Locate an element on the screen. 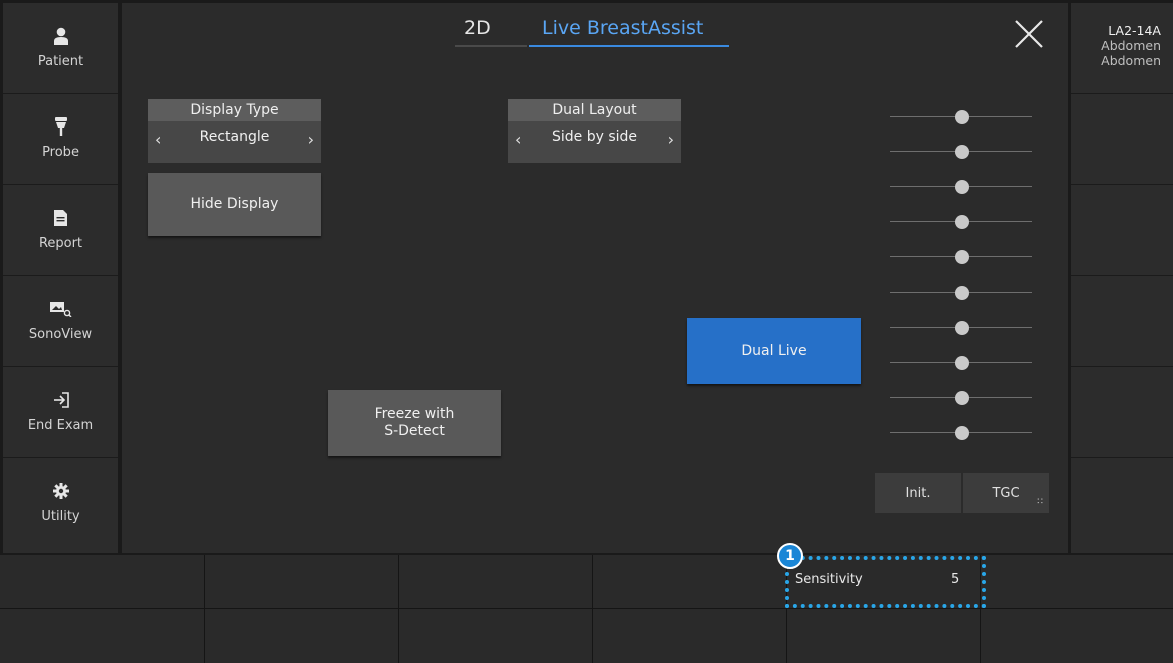 This screenshot has height=663, width=1173. tgc-label: TGC is located at coordinates (1006, 493).